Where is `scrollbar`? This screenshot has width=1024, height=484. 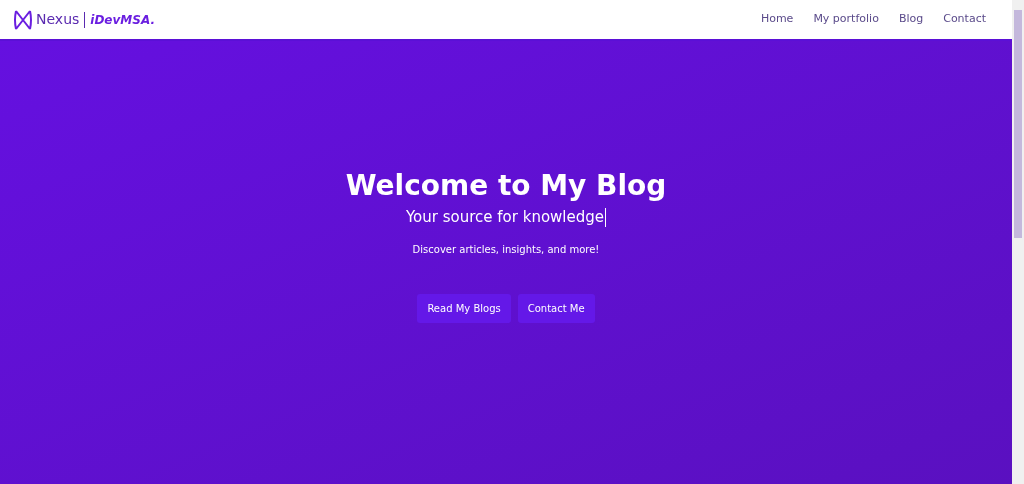
scrollbar is located at coordinates (1018, 242).